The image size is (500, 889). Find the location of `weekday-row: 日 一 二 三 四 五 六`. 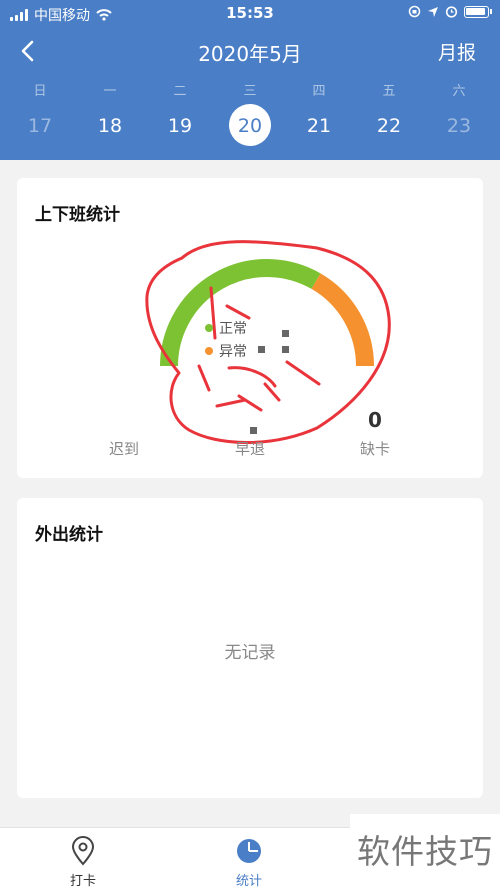

weekday-row: 日 一 二 三 四 五 六 is located at coordinates (250, 90).